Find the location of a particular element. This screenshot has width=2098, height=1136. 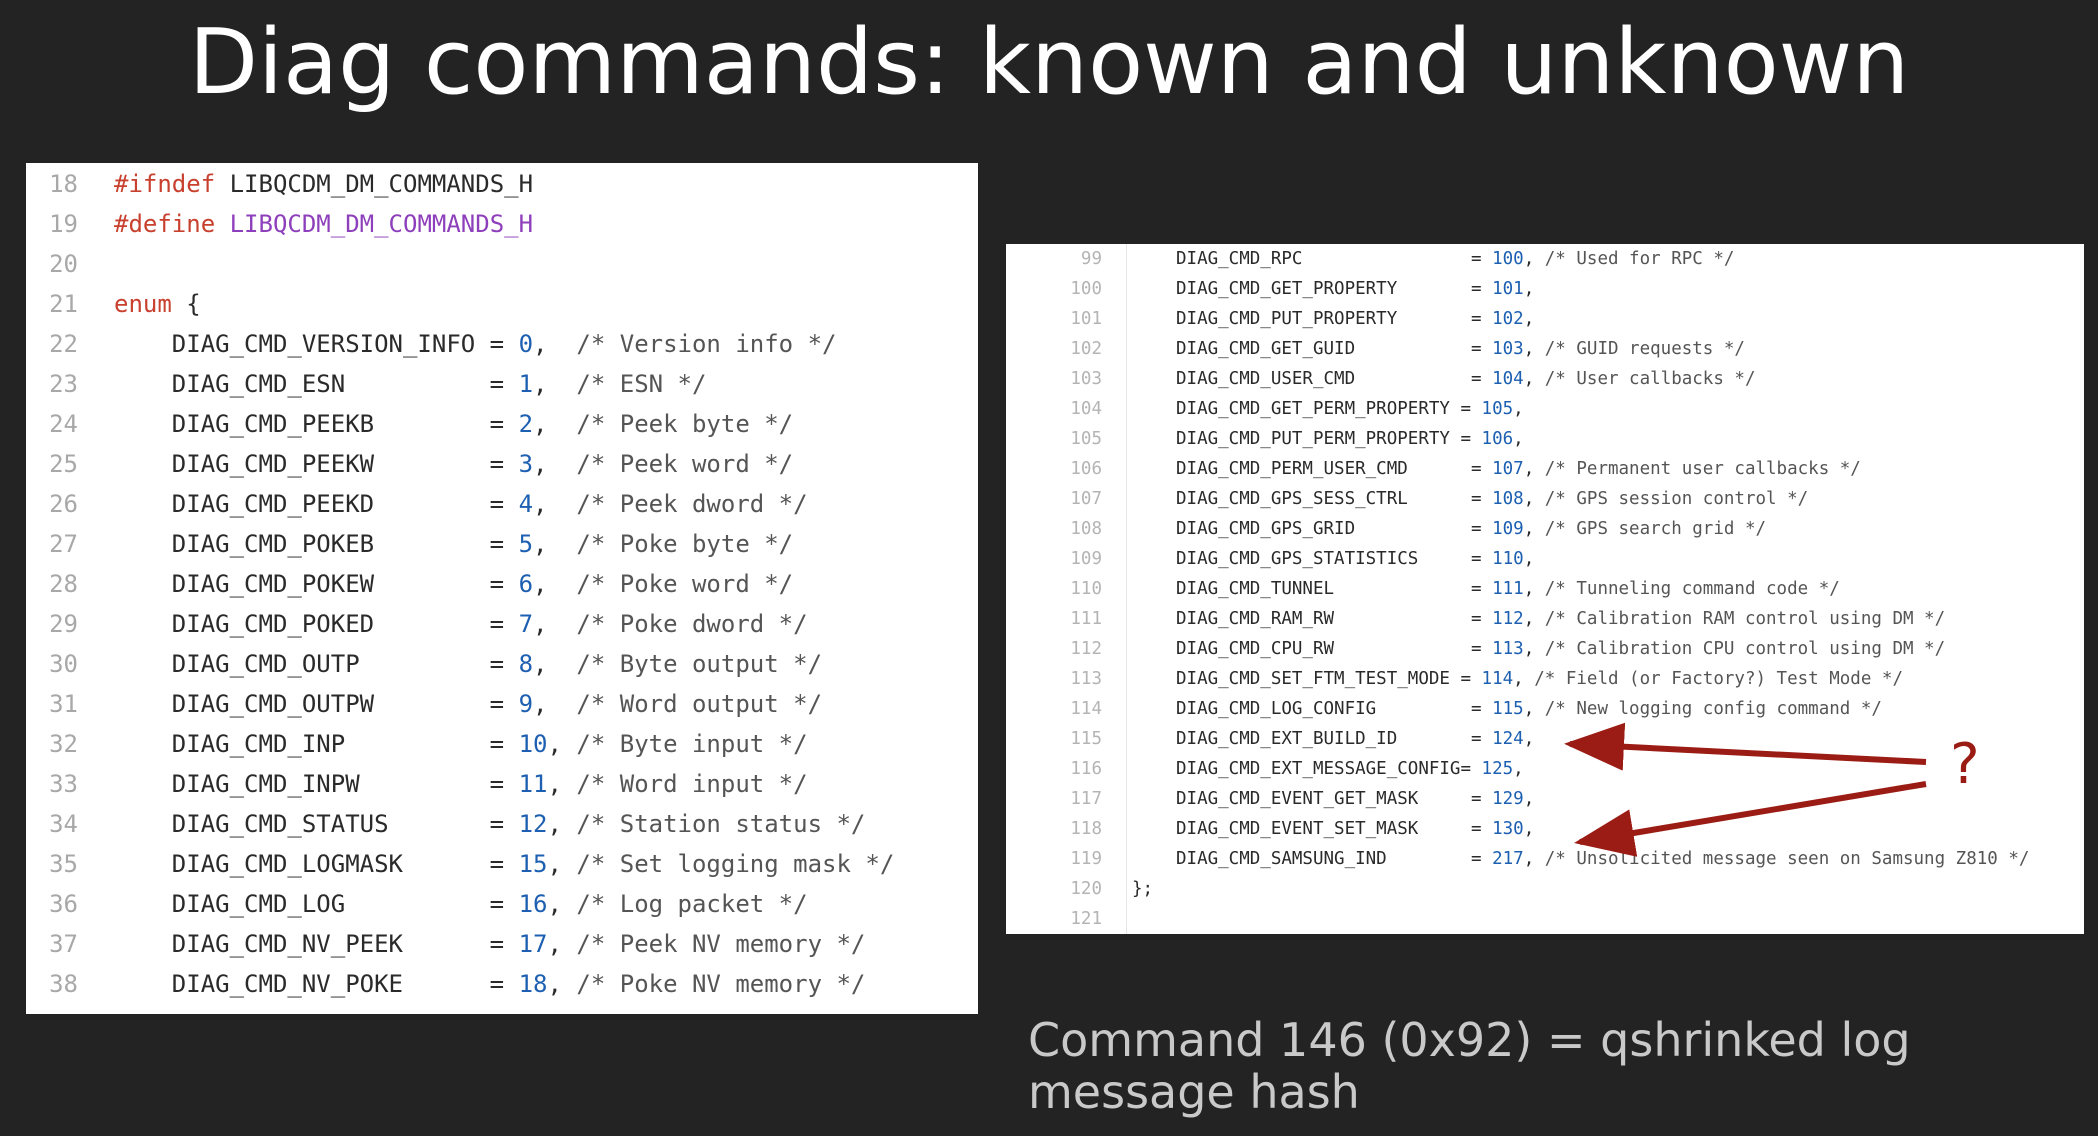

annotation-arrows is located at coordinates (1745, 789).